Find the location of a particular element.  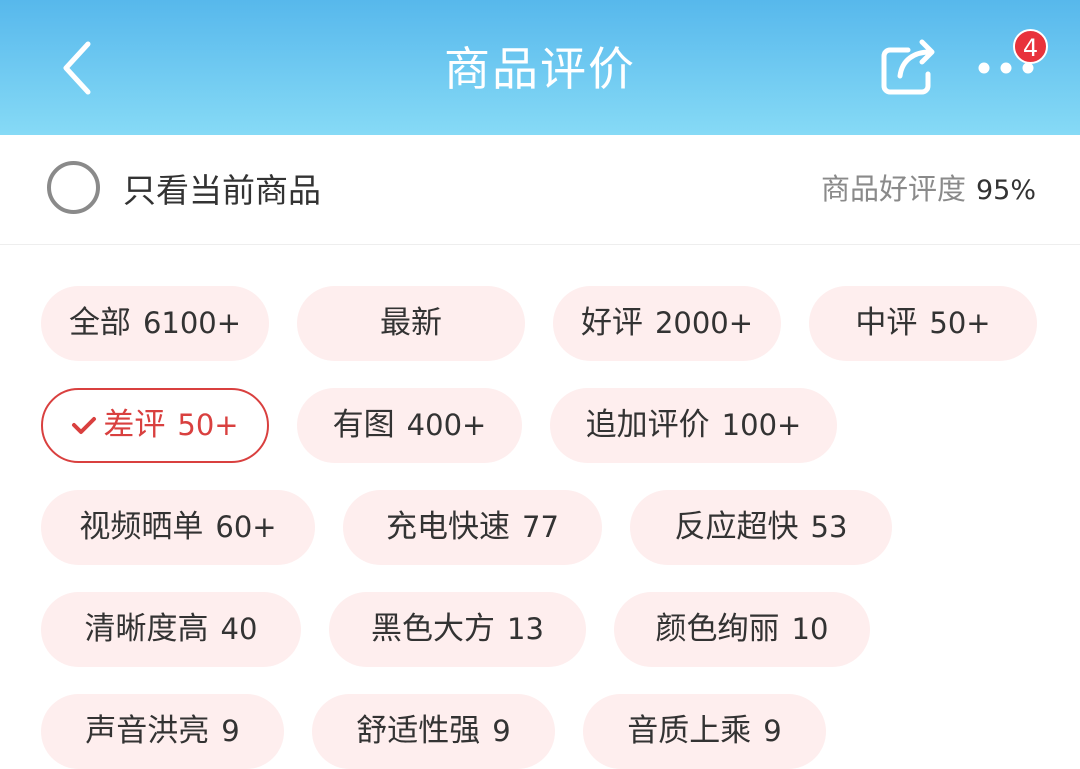

tag-count: 53 is located at coordinates (829, 527).